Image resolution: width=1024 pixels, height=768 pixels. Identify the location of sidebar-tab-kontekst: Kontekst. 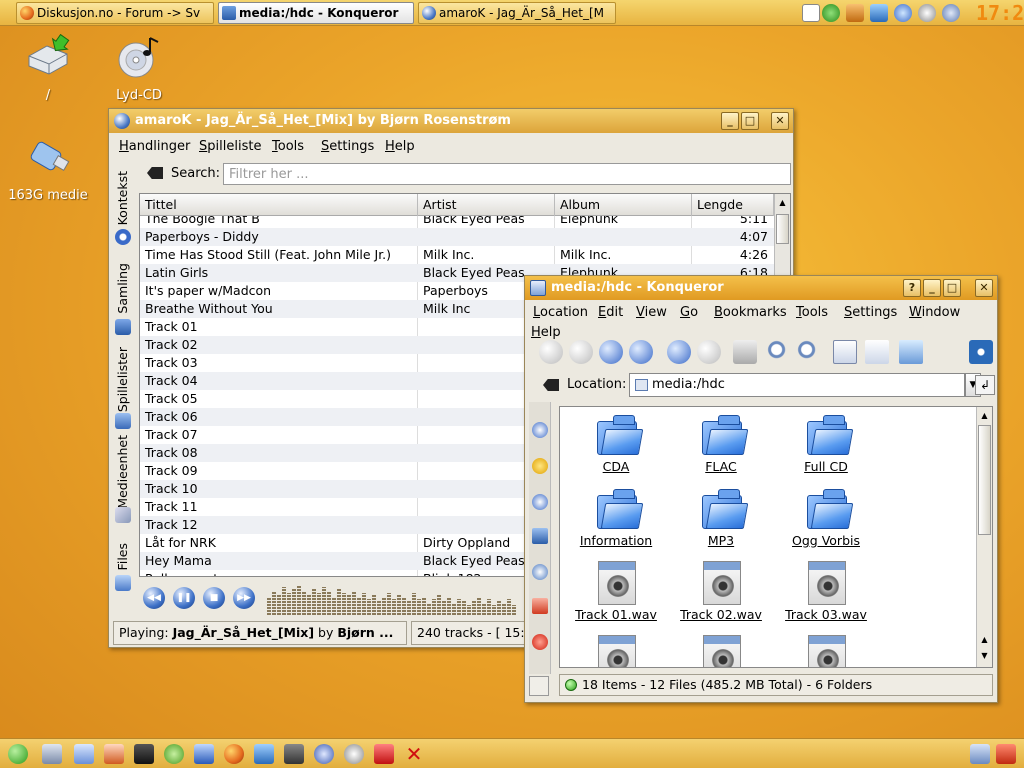
(124, 209).